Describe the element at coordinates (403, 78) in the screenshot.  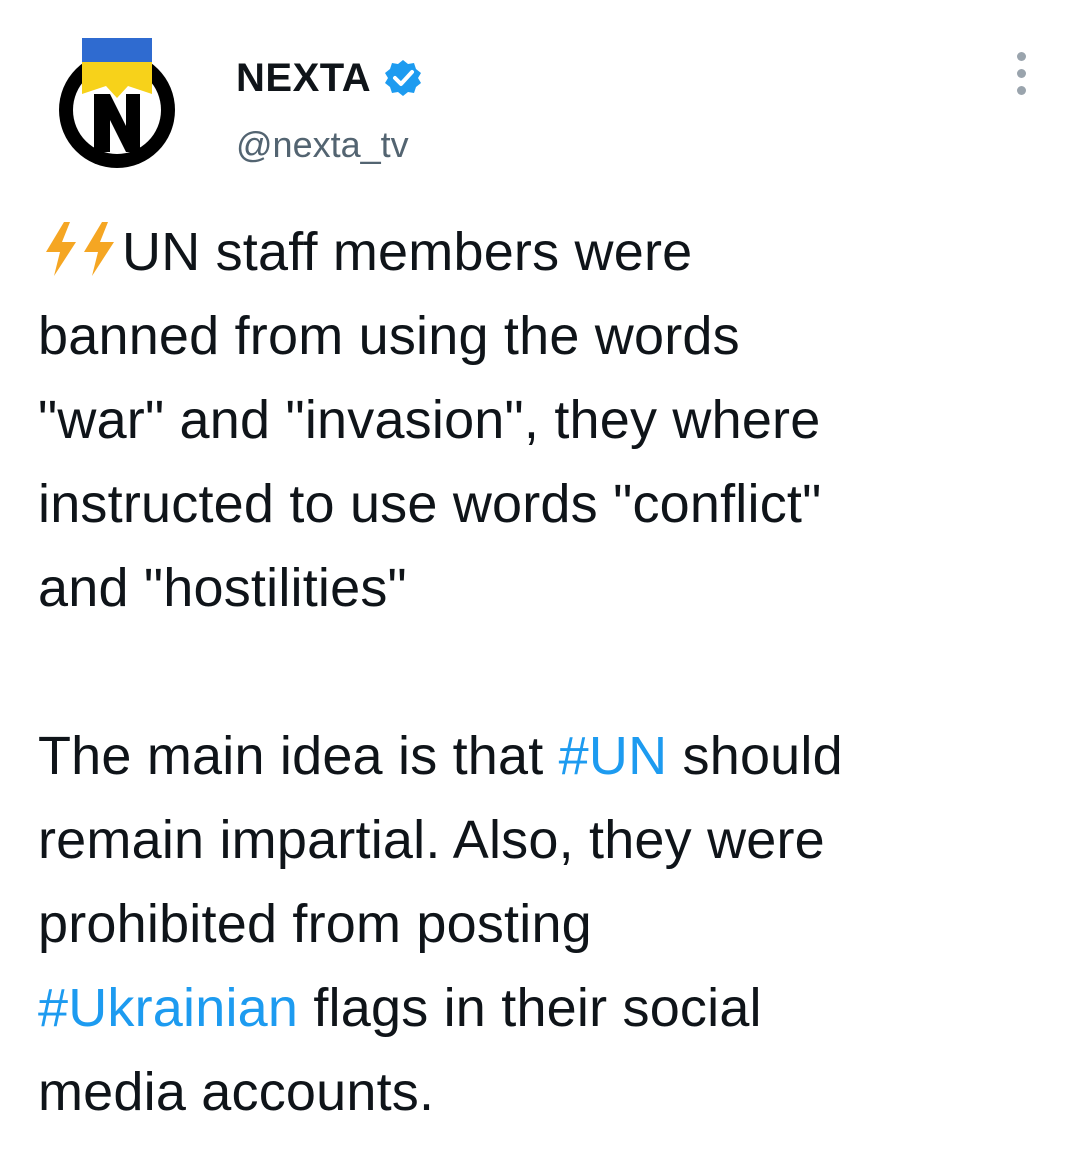
I see `verified-badge-icon` at that location.